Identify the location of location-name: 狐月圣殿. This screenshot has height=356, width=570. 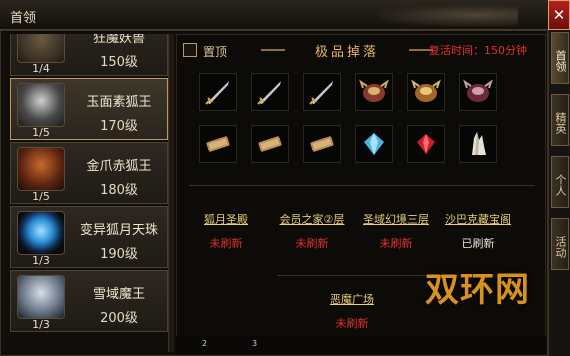
(226, 219).